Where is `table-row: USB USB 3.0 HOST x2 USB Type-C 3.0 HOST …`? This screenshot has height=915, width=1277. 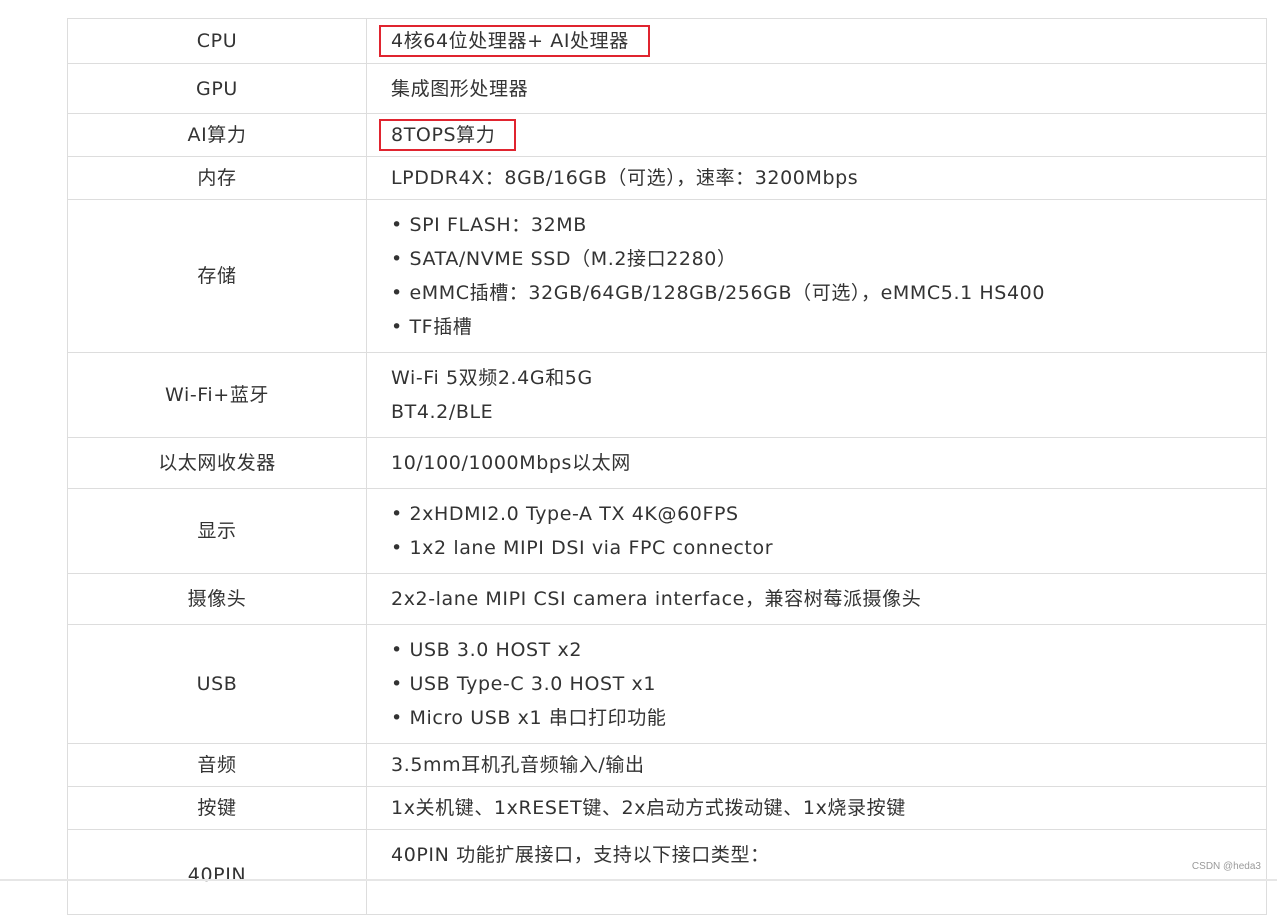 table-row: USB USB 3.0 HOST x2 USB Type-C 3.0 HOST … is located at coordinates (667, 684).